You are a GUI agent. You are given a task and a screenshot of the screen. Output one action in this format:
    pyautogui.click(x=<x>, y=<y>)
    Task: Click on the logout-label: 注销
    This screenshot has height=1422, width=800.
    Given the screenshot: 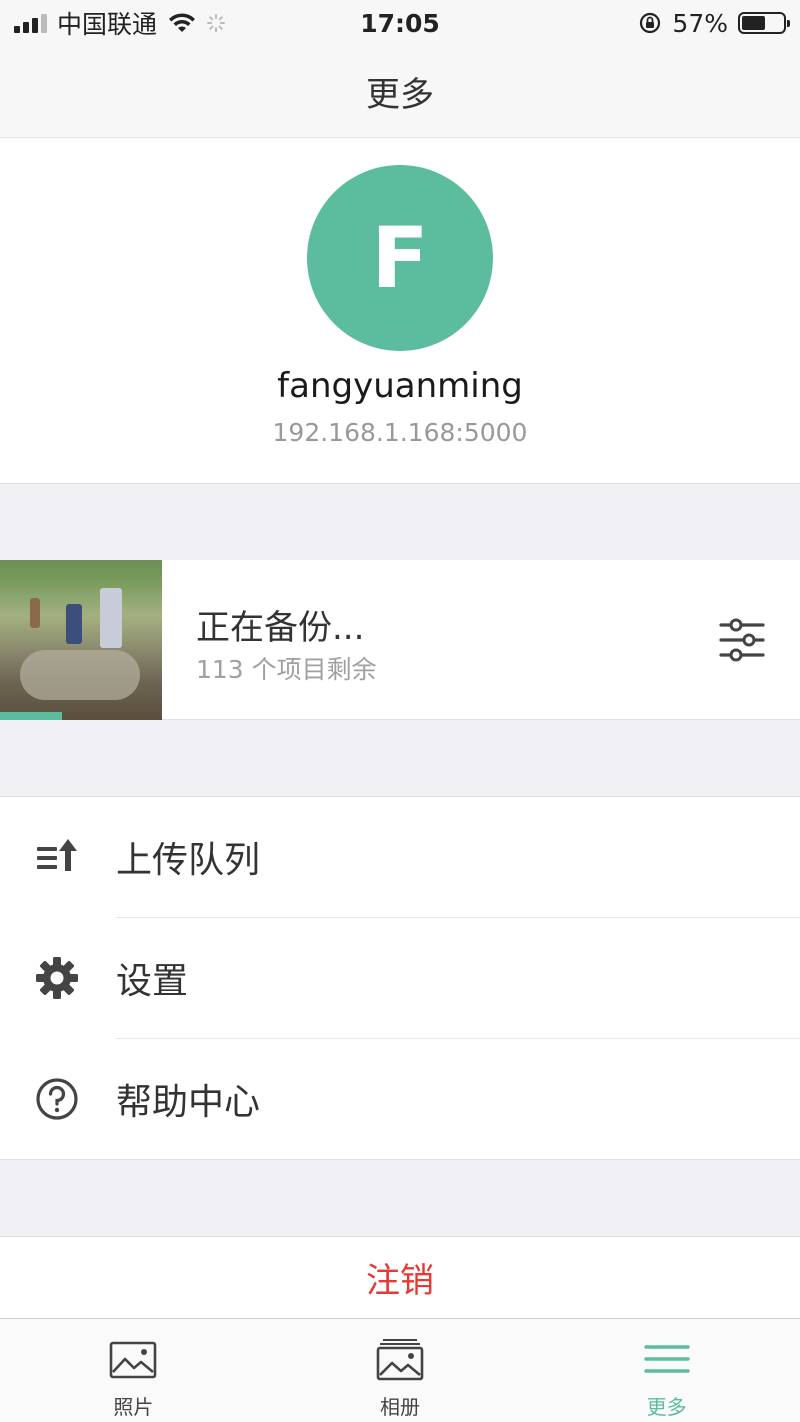 What is the action you would take?
    pyautogui.click(x=400, y=1281)
    